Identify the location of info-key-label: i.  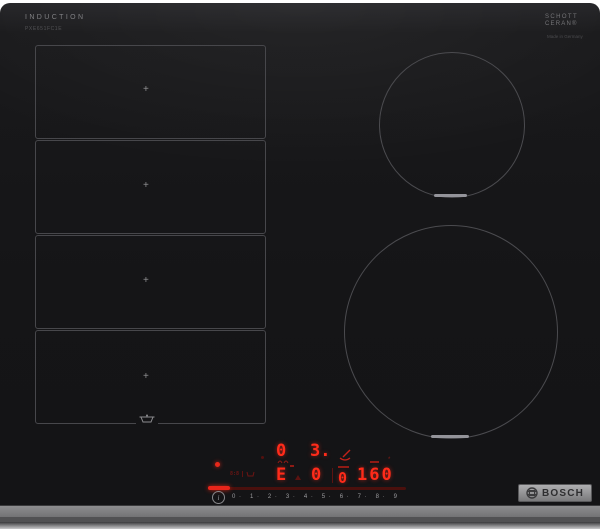
(218, 497).